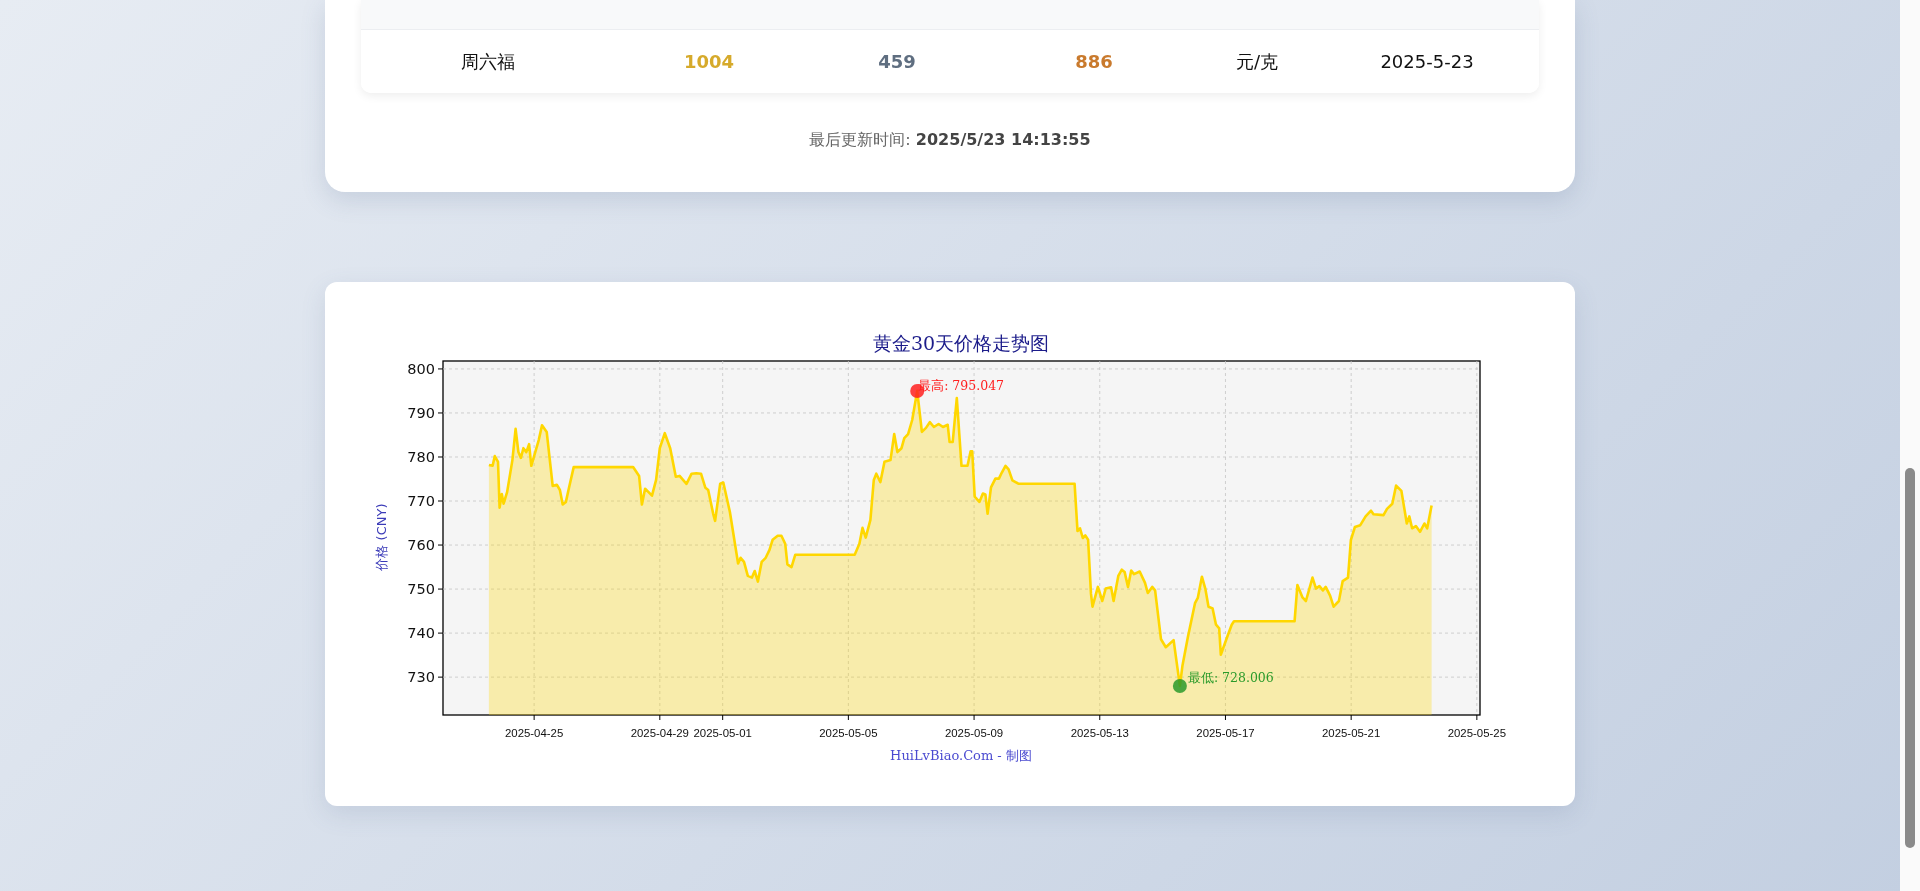 This screenshot has width=1920, height=891. Describe the element at coordinates (488, 61) in the screenshot. I see `table-cell-text: 周六福` at that location.